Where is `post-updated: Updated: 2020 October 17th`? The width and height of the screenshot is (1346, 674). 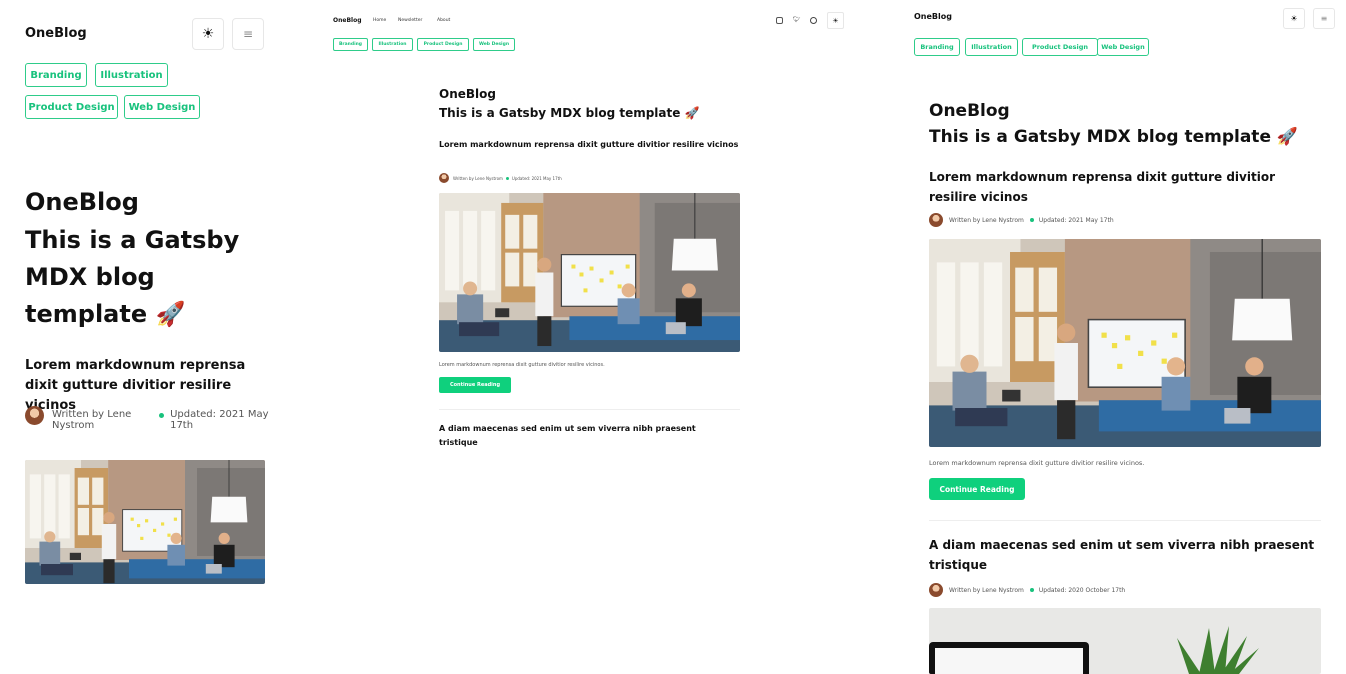 post-updated: Updated: 2020 October 17th is located at coordinates (1082, 590).